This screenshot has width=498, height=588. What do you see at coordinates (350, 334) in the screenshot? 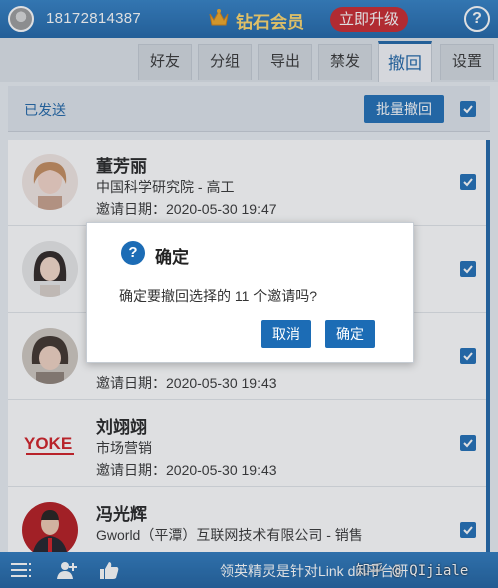
I see `confirm-button: 确定` at bounding box center [350, 334].